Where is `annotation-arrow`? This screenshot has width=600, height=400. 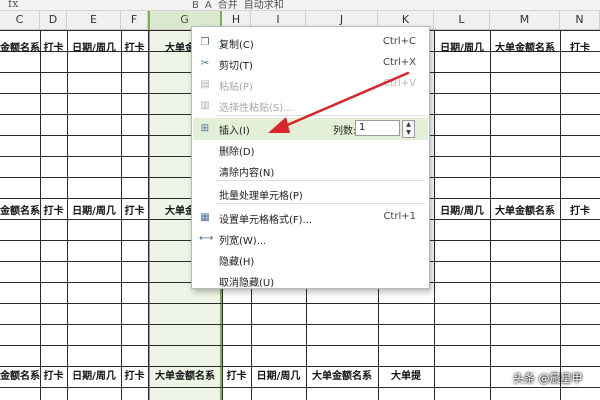
annotation-arrow is located at coordinates (339, 102).